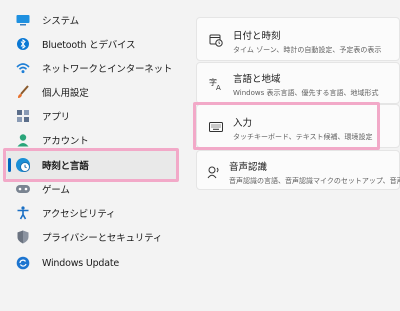 The image size is (400, 311). I want to click on update-icon, so click(23, 263).